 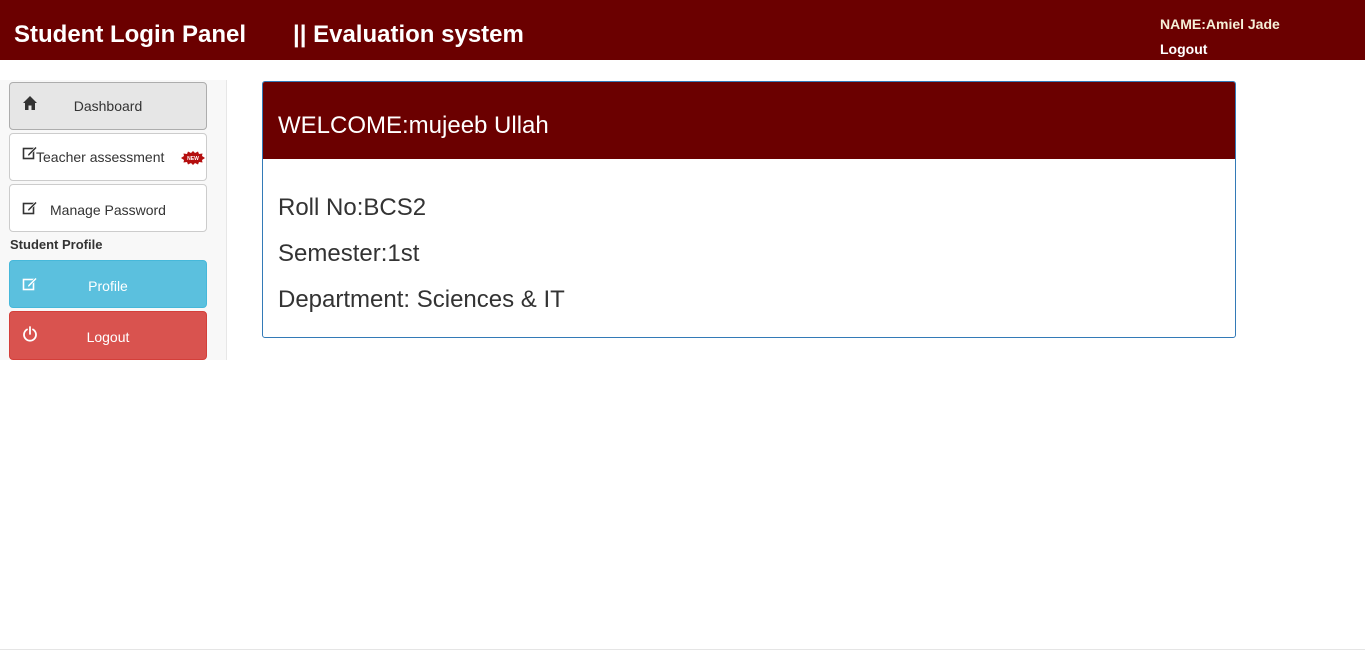 What do you see at coordinates (1220, 24) in the screenshot?
I see `user-name-label: NAME:Amiel Jade` at bounding box center [1220, 24].